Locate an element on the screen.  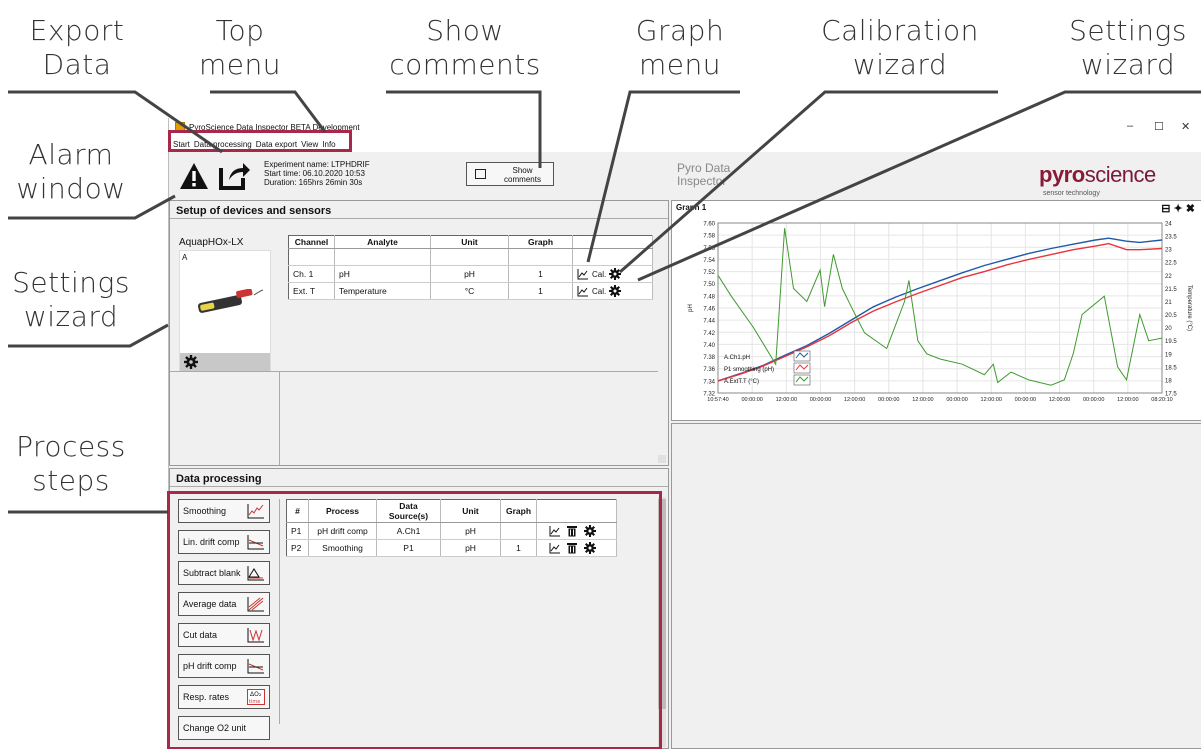
maximize-button: ☐ is located at coordinates (1159, 126).